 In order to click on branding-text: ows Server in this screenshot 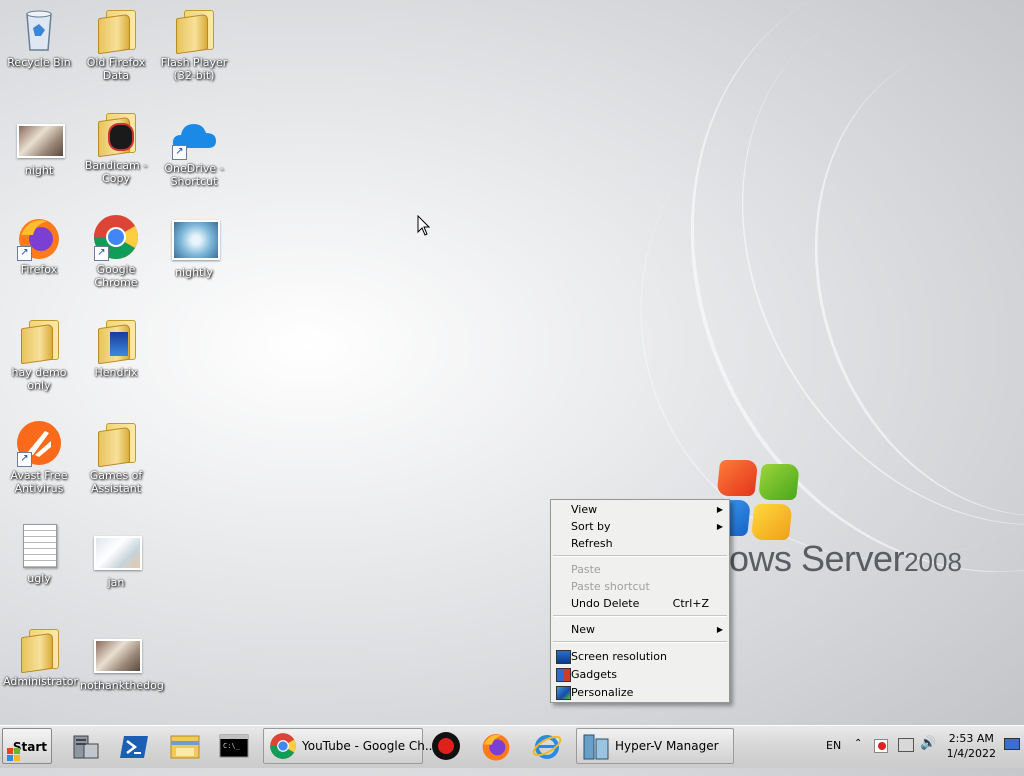, I will do `click(817, 558)`.